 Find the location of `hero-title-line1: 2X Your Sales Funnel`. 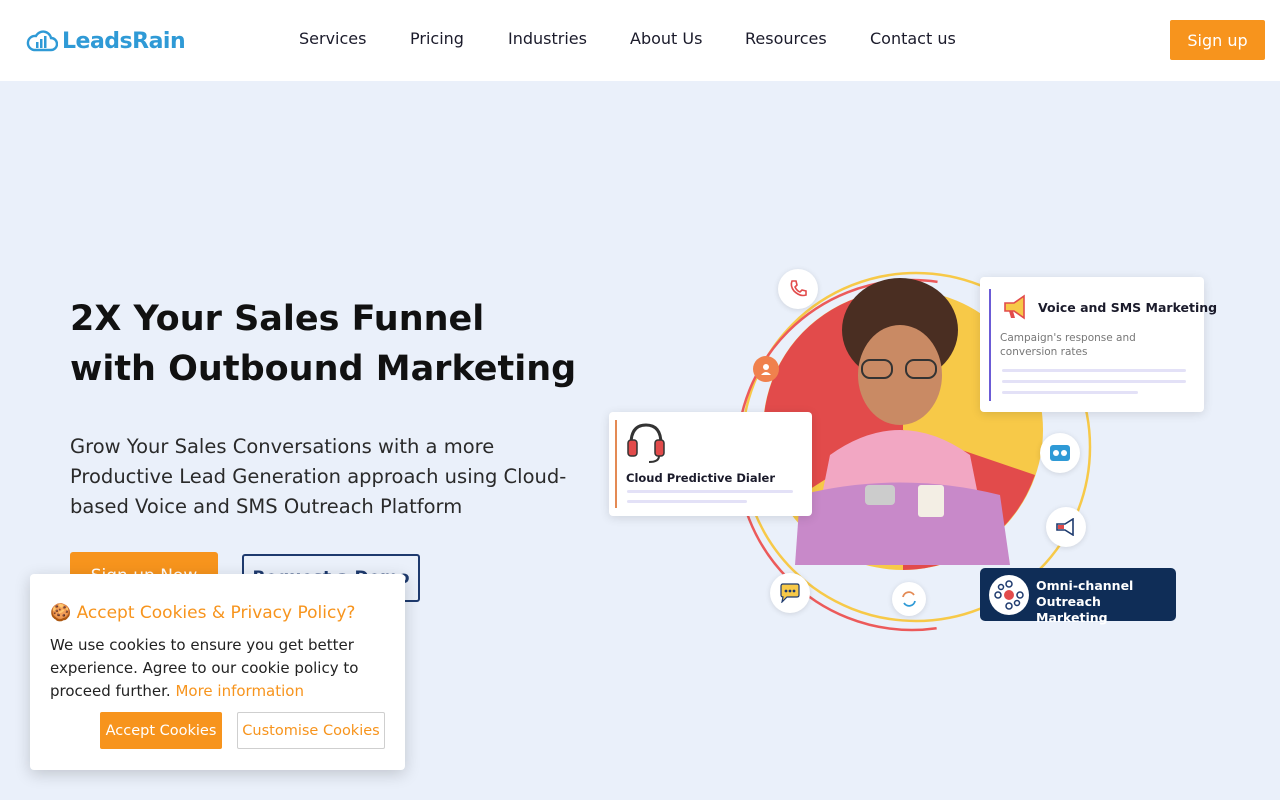

hero-title-line1: 2X Your Sales Funnel is located at coordinates (277, 319).